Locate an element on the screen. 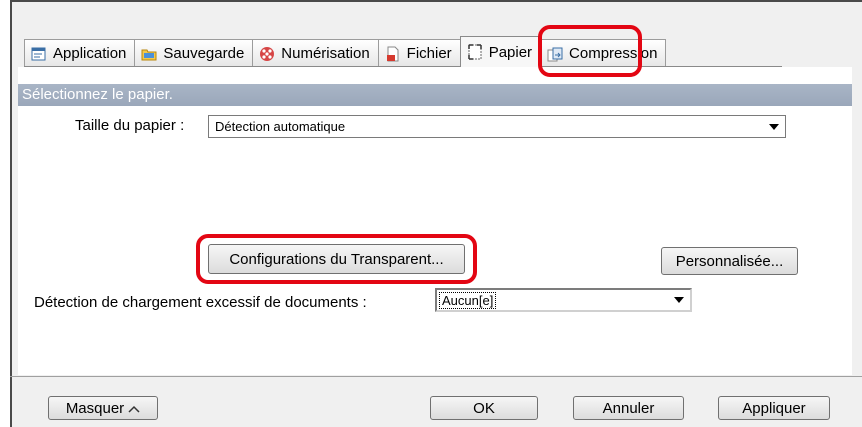  tab-label: Compression is located at coordinates (613, 53).